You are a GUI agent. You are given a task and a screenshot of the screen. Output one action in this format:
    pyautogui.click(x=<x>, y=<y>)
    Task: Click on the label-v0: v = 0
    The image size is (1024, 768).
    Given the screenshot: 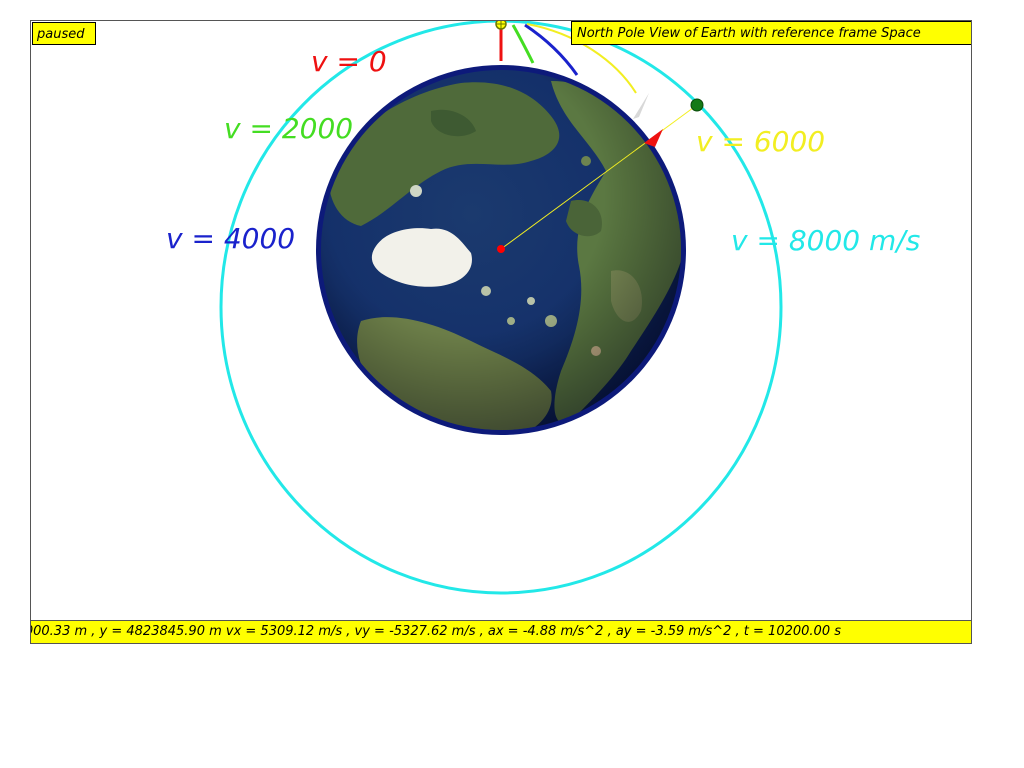 What is the action you would take?
    pyautogui.click(x=349, y=61)
    